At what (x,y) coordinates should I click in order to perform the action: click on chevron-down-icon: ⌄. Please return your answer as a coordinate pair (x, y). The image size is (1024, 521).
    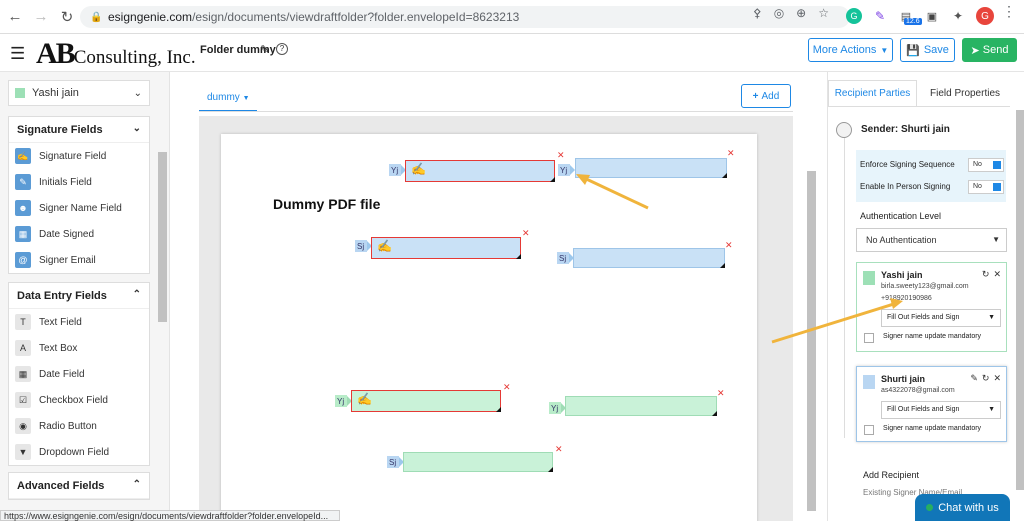
    Looking at the image, I should click on (136, 128).